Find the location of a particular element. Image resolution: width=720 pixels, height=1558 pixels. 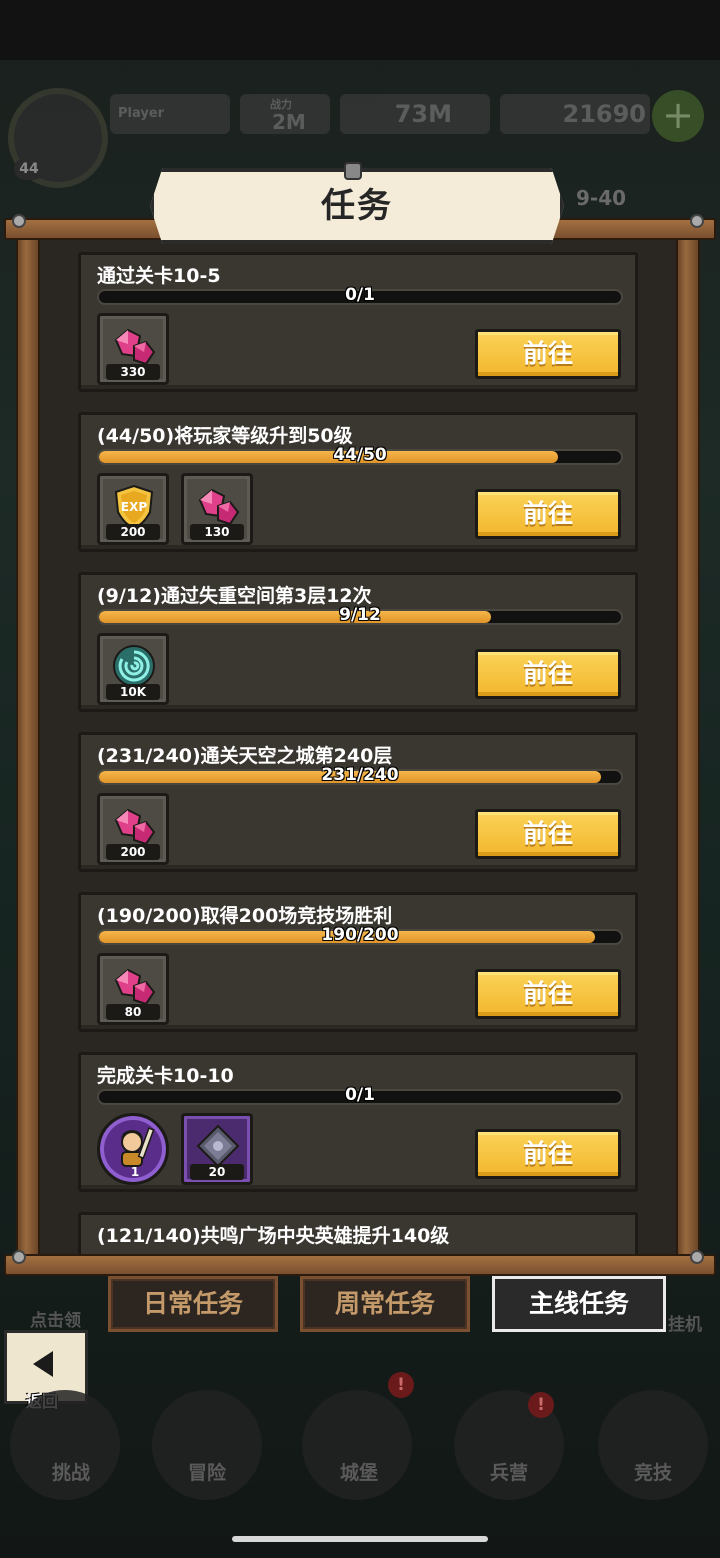

quest-card: (9/12)通过失重空间第3层12次 9/12 10K 前往 is located at coordinates (358, 642).